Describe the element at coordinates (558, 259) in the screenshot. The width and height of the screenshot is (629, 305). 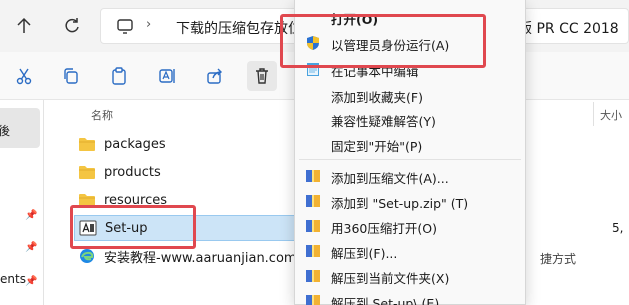
I see `file-type: 捷方式` at that location.